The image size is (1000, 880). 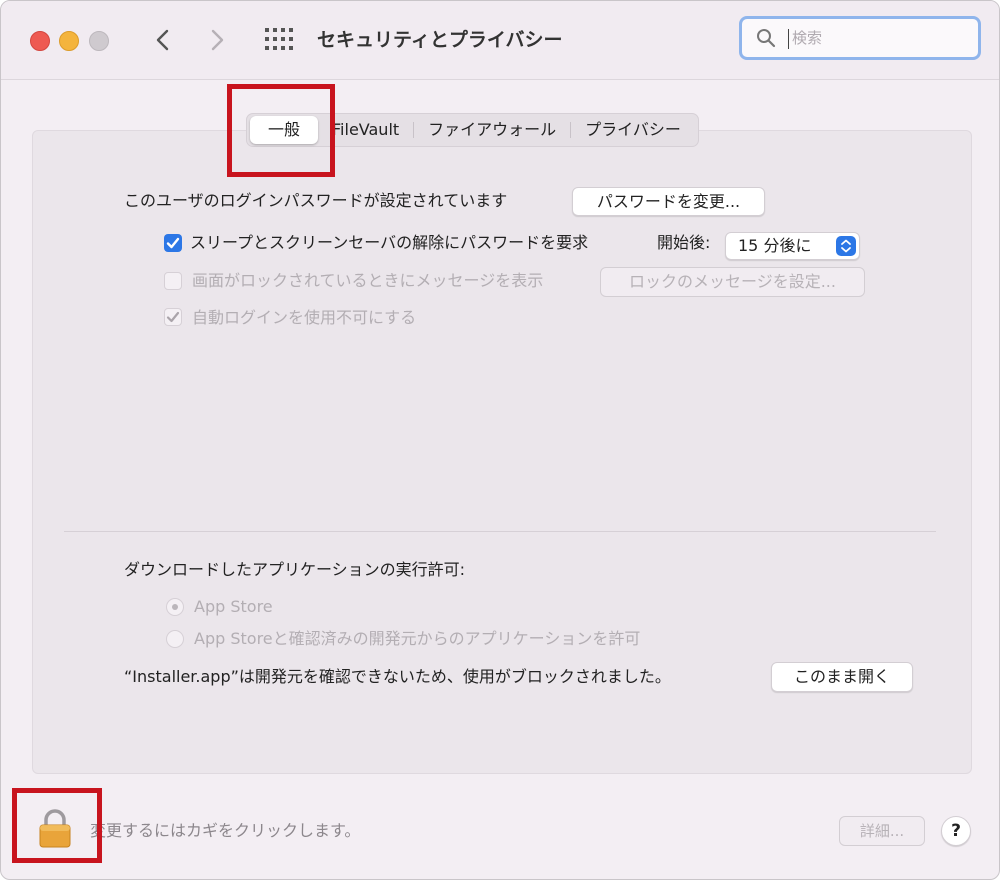 What do you see at coordinates (57, 825) in the screenshot?
I see `annotation-highlight-lock` at bounding box center [57, 825].